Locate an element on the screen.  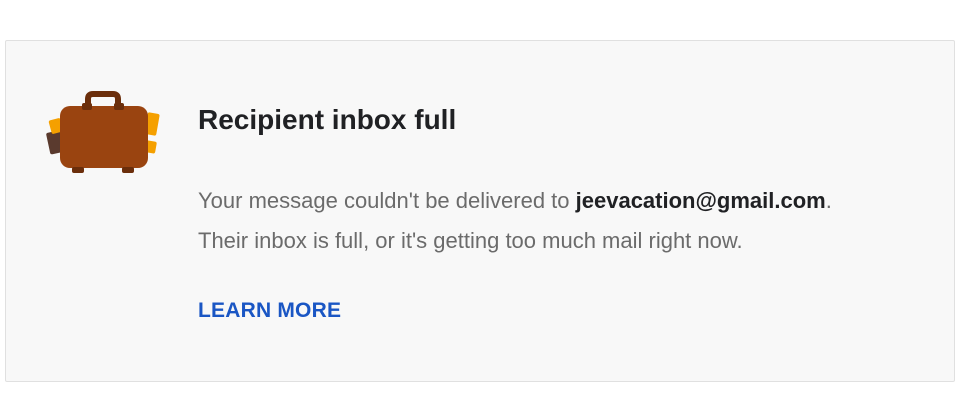
message-period: . is located at coordinates (828, 200).